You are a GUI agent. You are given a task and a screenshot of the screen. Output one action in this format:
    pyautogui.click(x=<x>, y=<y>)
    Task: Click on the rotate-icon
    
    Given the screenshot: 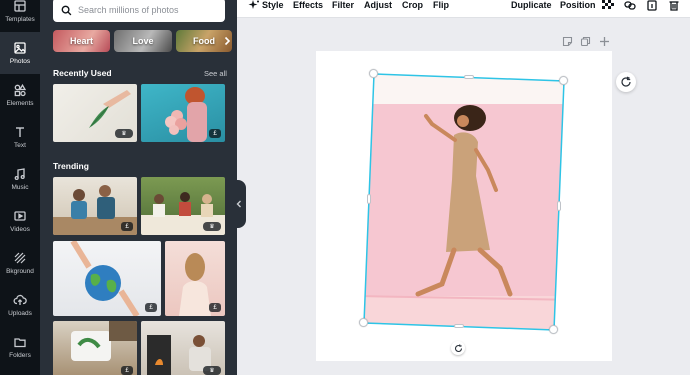 What is the action you would take?
    pyautogui.click(x=458, y=347)
    